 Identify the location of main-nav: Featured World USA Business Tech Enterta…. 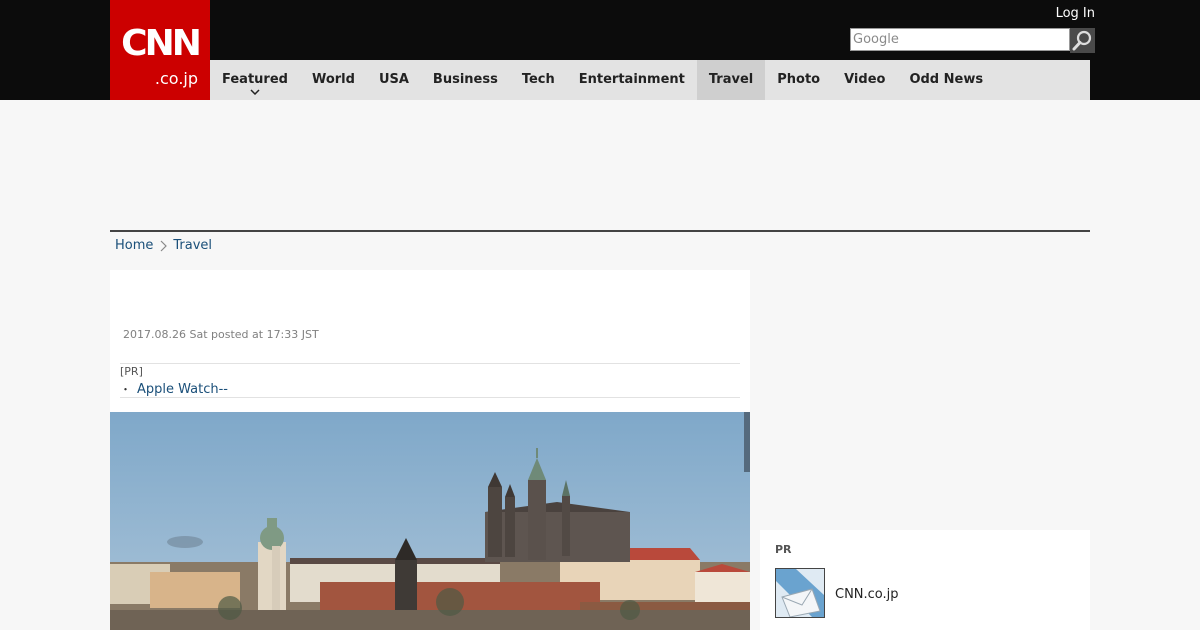
(650, 80).